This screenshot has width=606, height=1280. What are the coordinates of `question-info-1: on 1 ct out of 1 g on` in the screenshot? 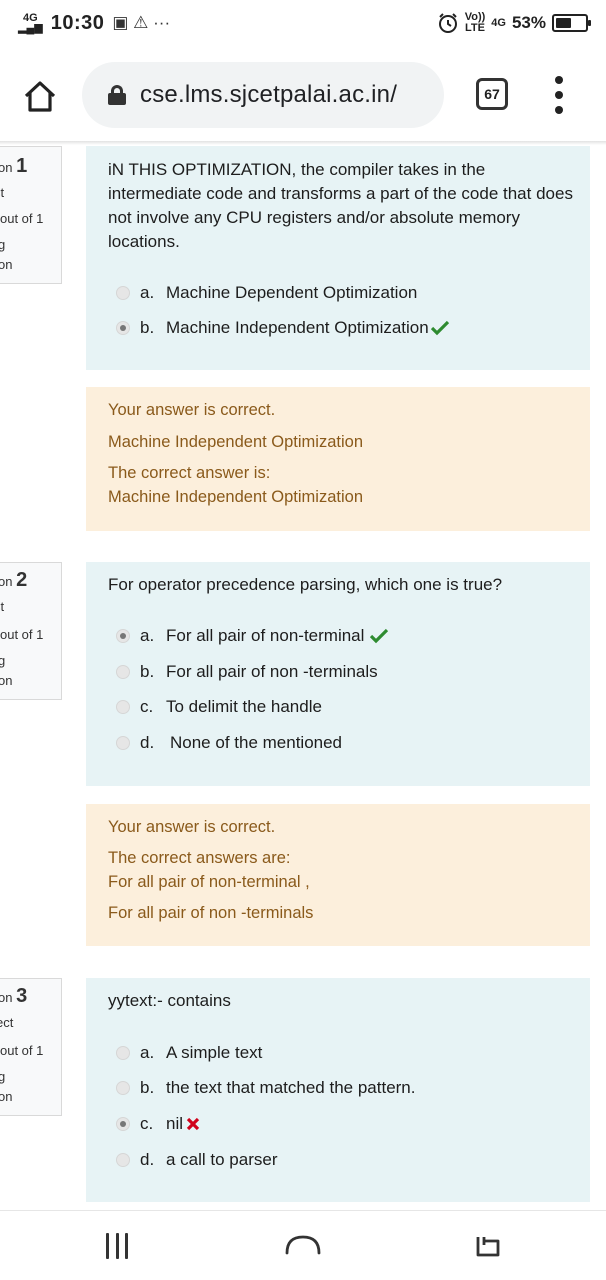 It's located at (31, 215).